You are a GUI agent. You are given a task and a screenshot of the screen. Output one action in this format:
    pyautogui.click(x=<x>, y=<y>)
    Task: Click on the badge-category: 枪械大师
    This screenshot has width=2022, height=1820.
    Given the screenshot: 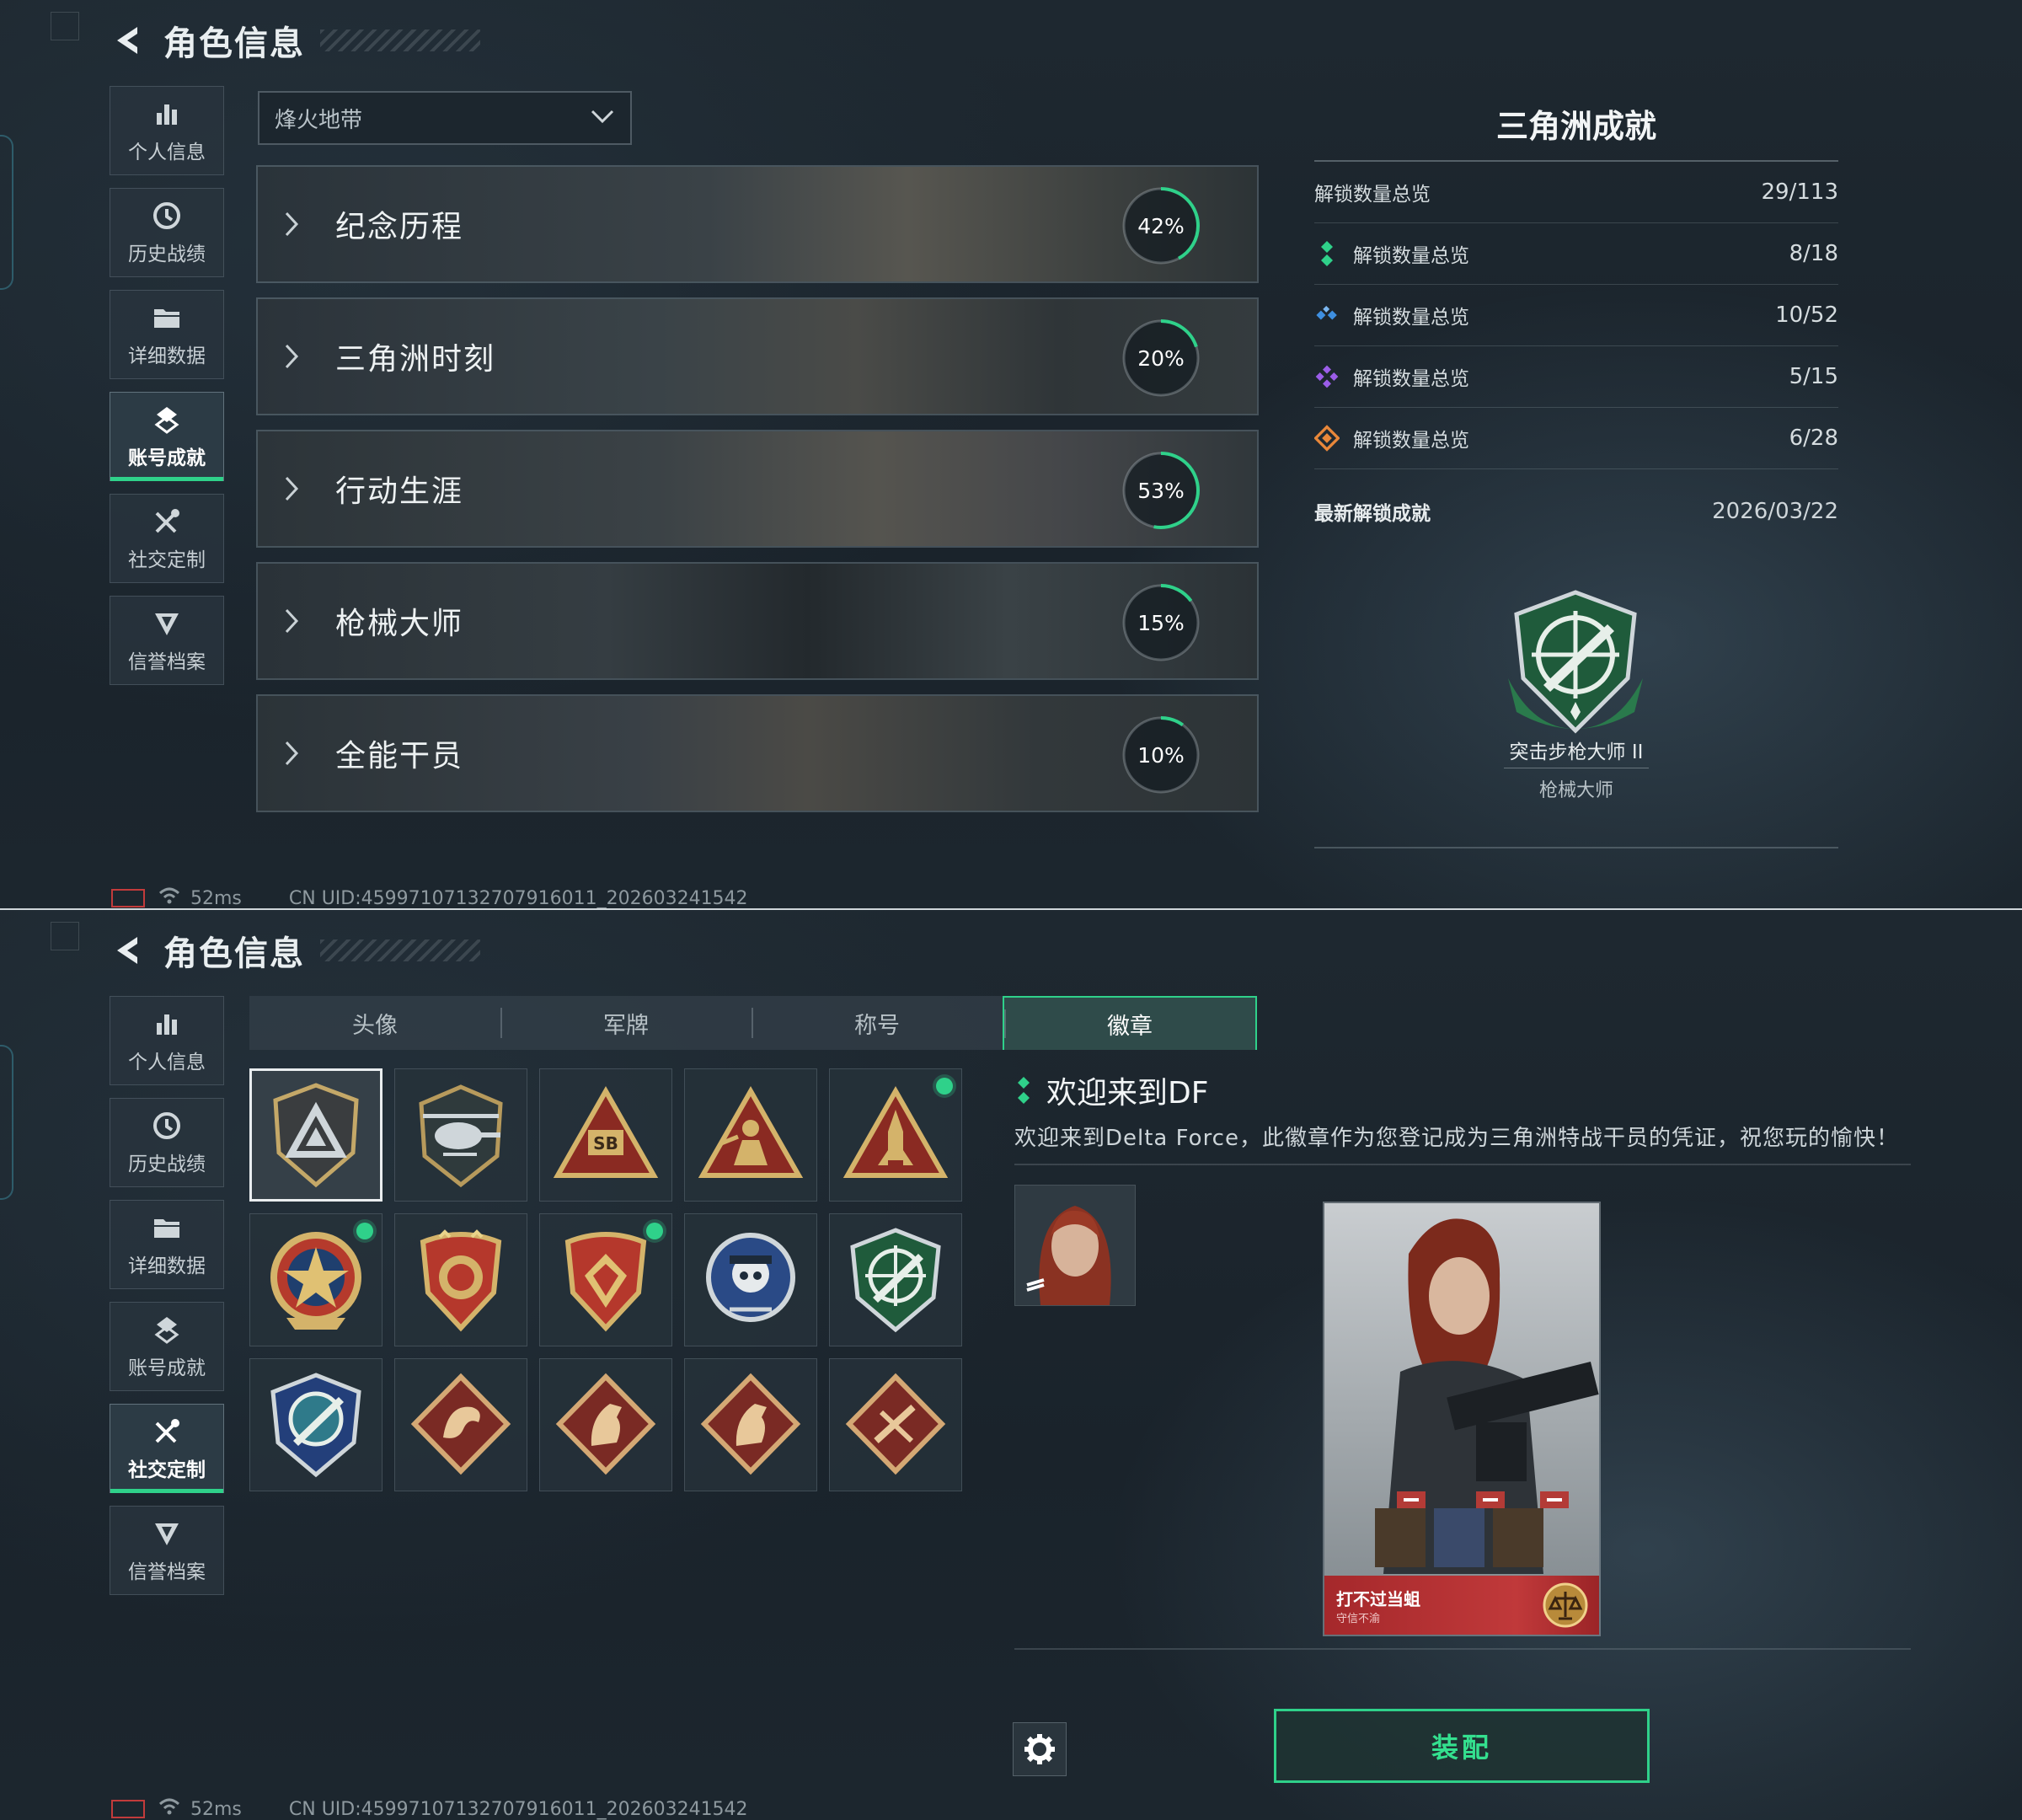 What is the action you would take?
    pyautogui.click(x=1575, y=790)
    